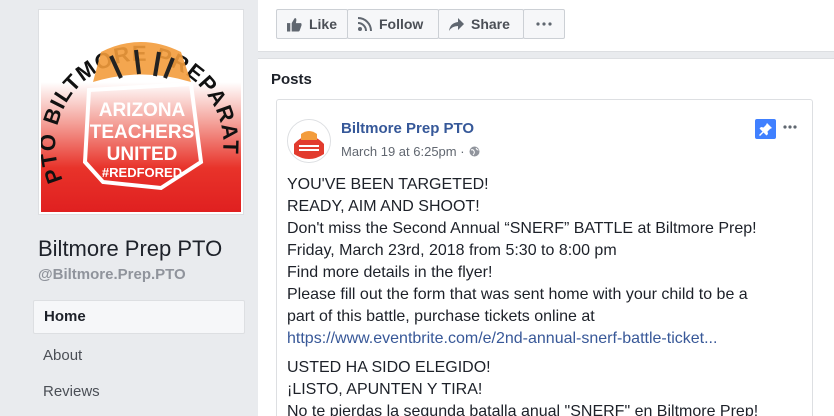  I want to click on follow-label: Follow, so click(401, 24).